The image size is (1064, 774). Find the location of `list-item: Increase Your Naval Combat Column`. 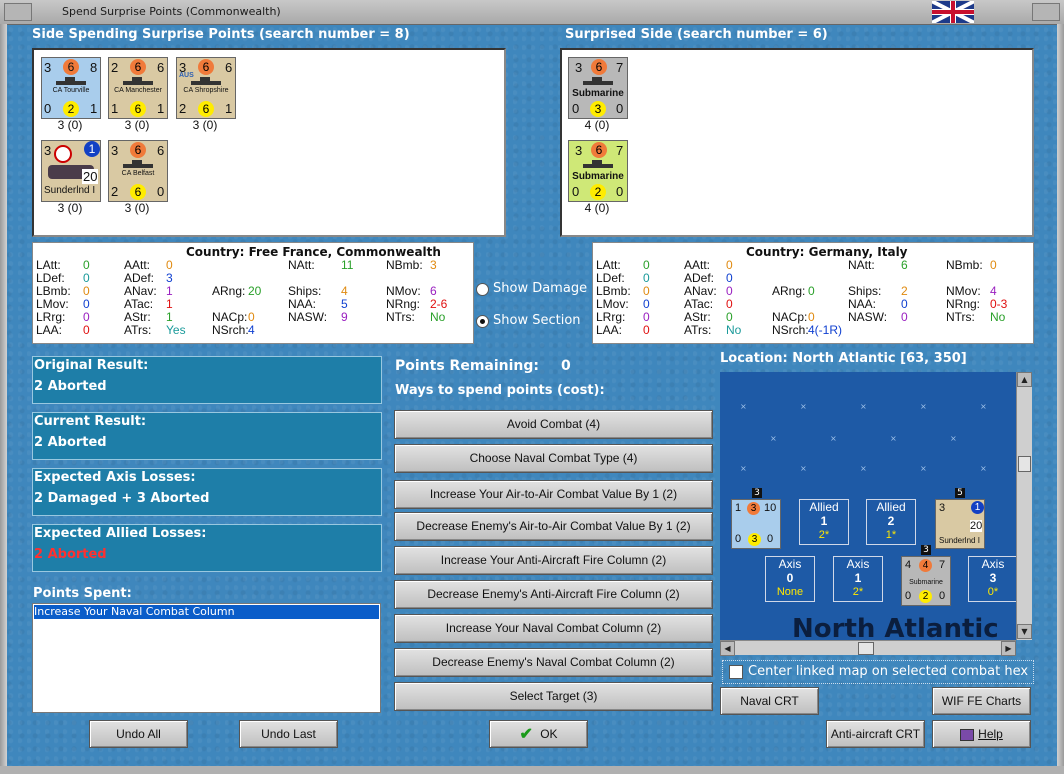

list-item: Increase Your Naval Combat Column is located at coordinates (206, 612).